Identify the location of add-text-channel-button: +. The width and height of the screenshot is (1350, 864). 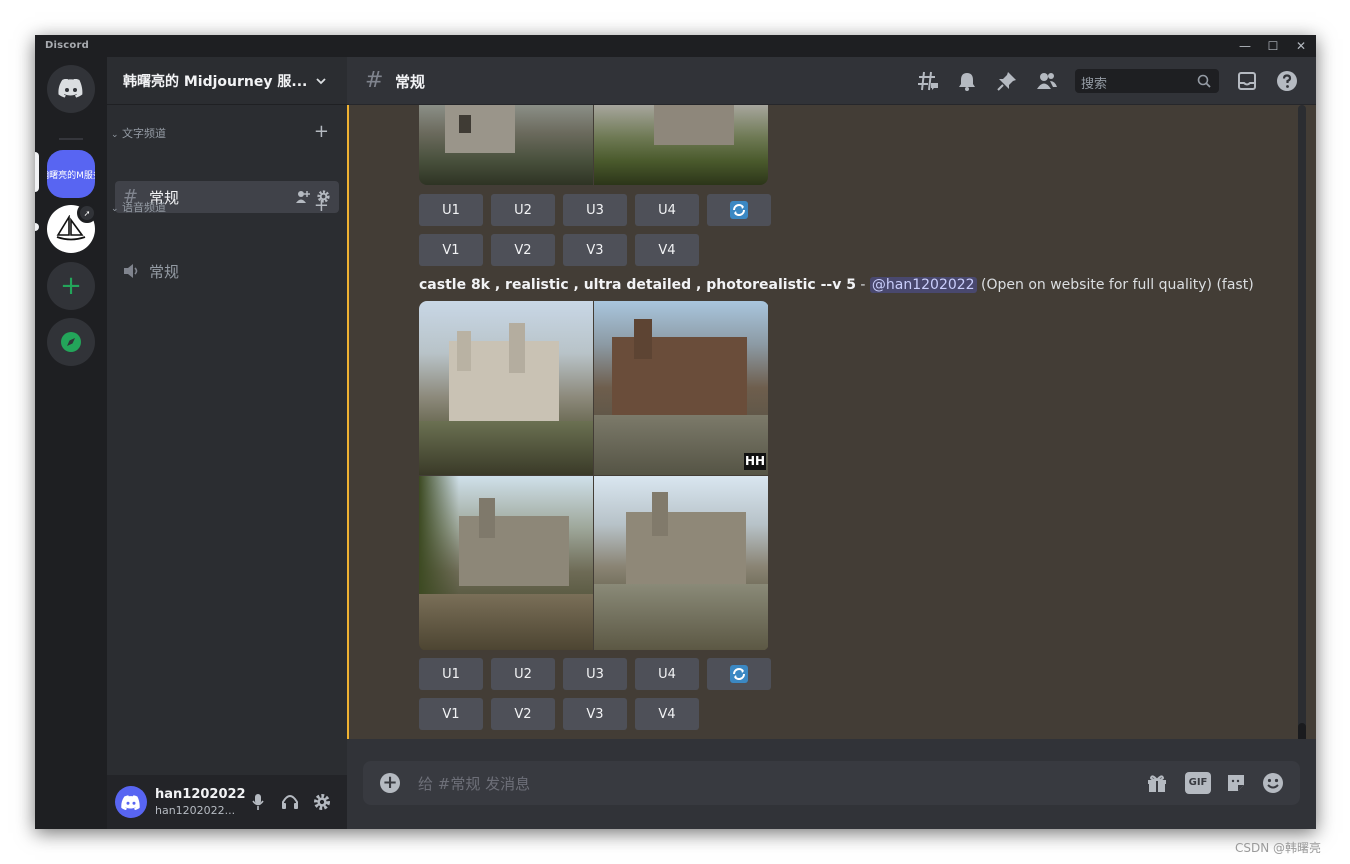
(321, 132).